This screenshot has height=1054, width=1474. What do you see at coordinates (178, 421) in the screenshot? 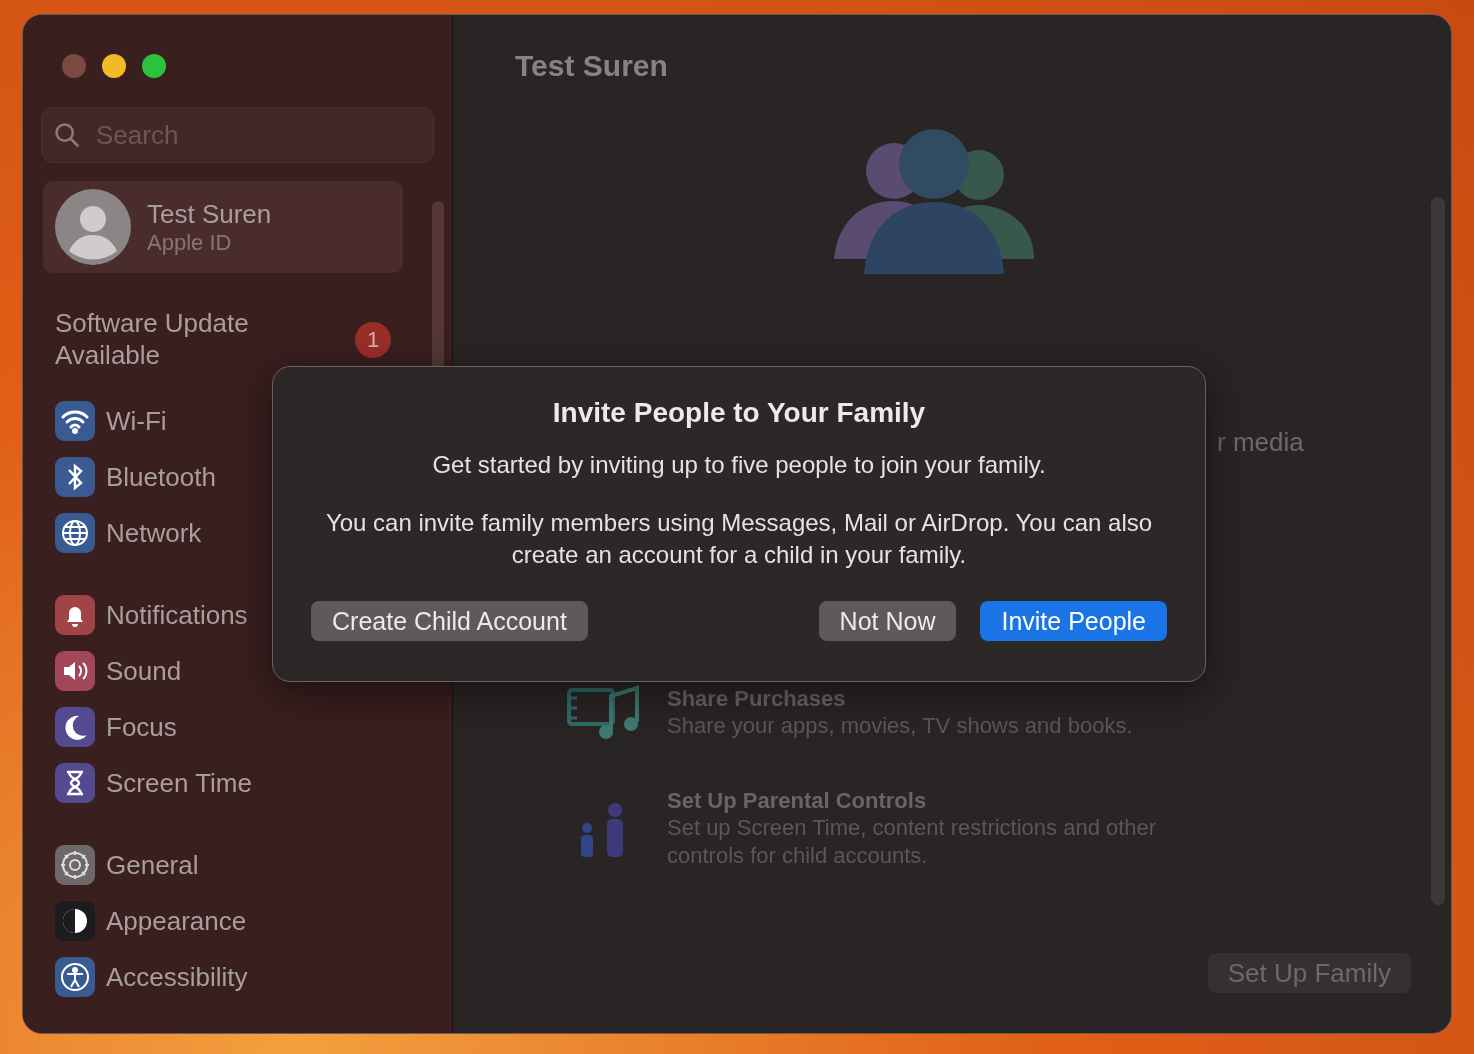
I see `sidebar-item: Wi-Fi` at bounding box center [178, 421].